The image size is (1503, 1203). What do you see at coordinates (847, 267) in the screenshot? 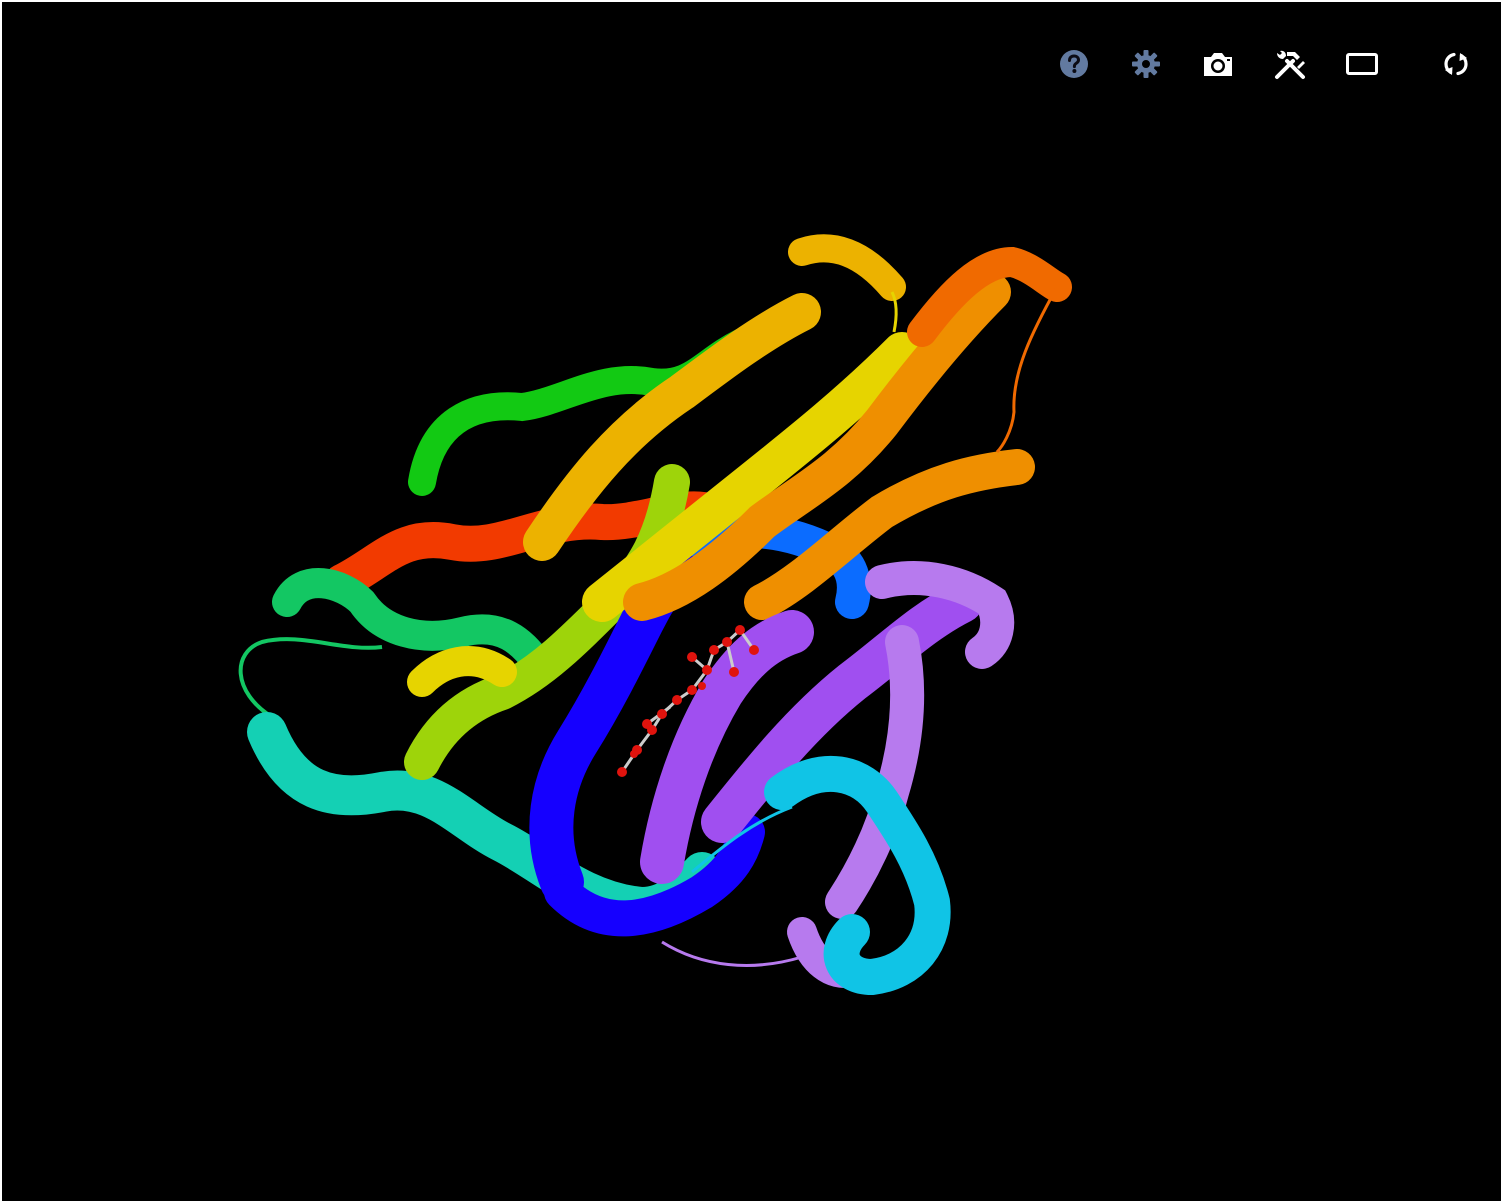
I see `helix-gold-cap` at bounding box center [847, 267].